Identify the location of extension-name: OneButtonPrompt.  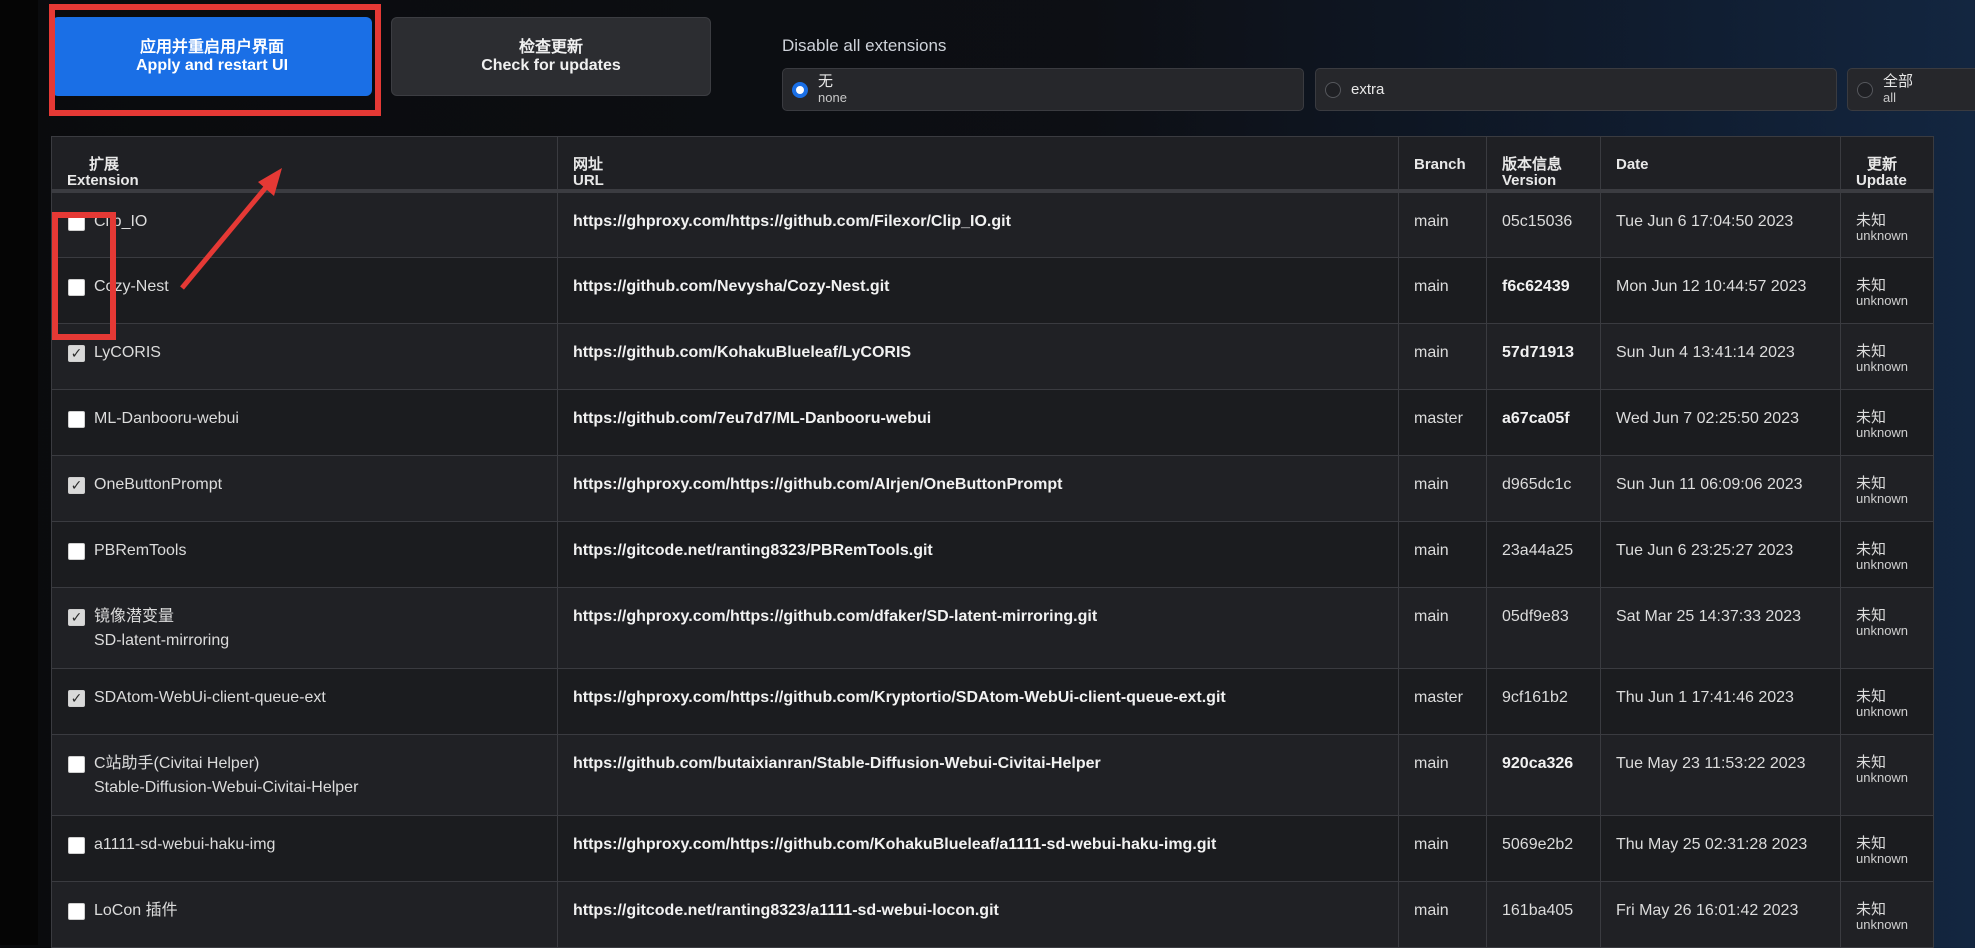
(158, 484).